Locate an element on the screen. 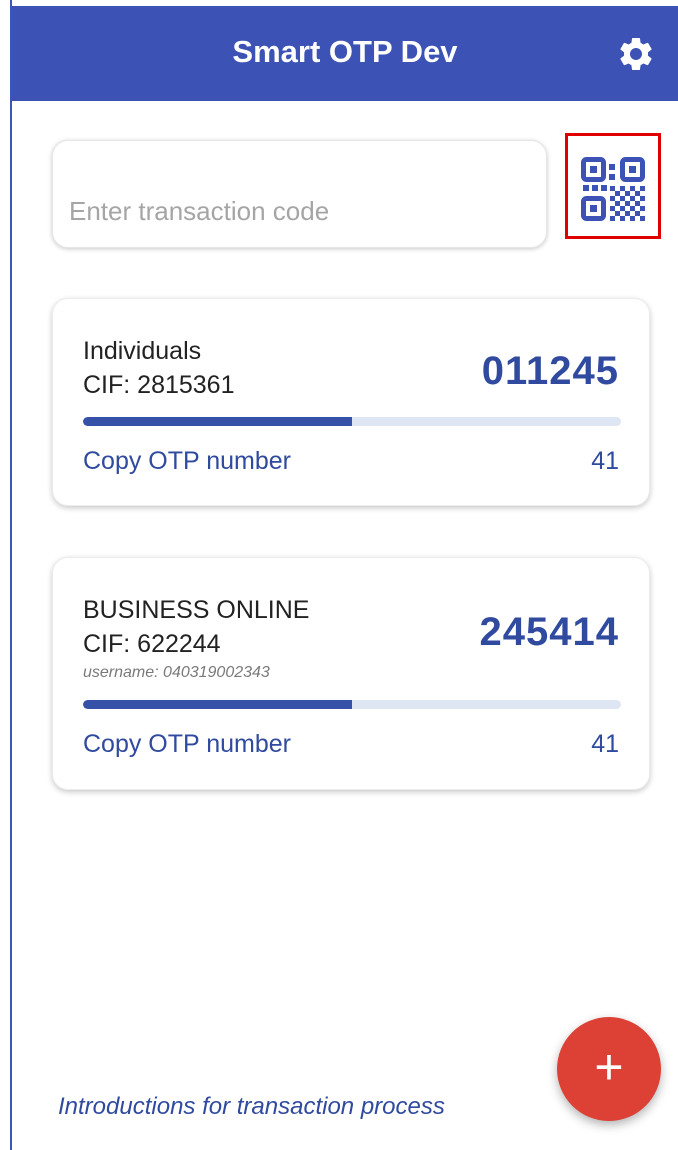  transaction-code-field is located at coordinates (299, 194).